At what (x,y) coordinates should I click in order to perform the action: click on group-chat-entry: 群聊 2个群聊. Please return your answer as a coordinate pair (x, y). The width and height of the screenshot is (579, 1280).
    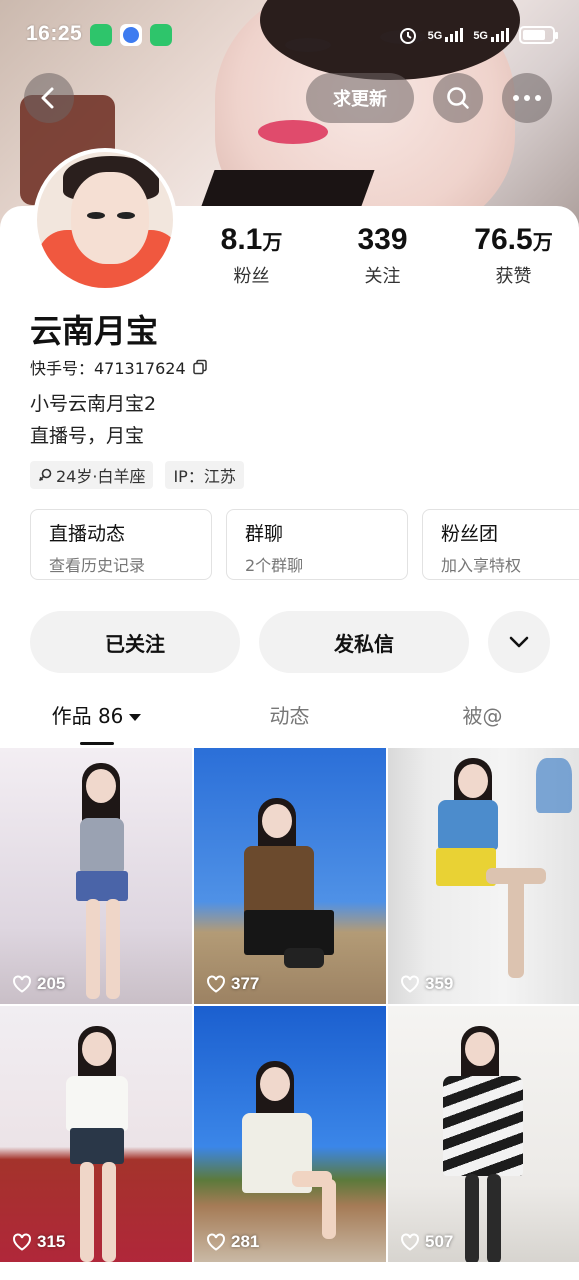
    Looking at the image, I should click on (317, 544).